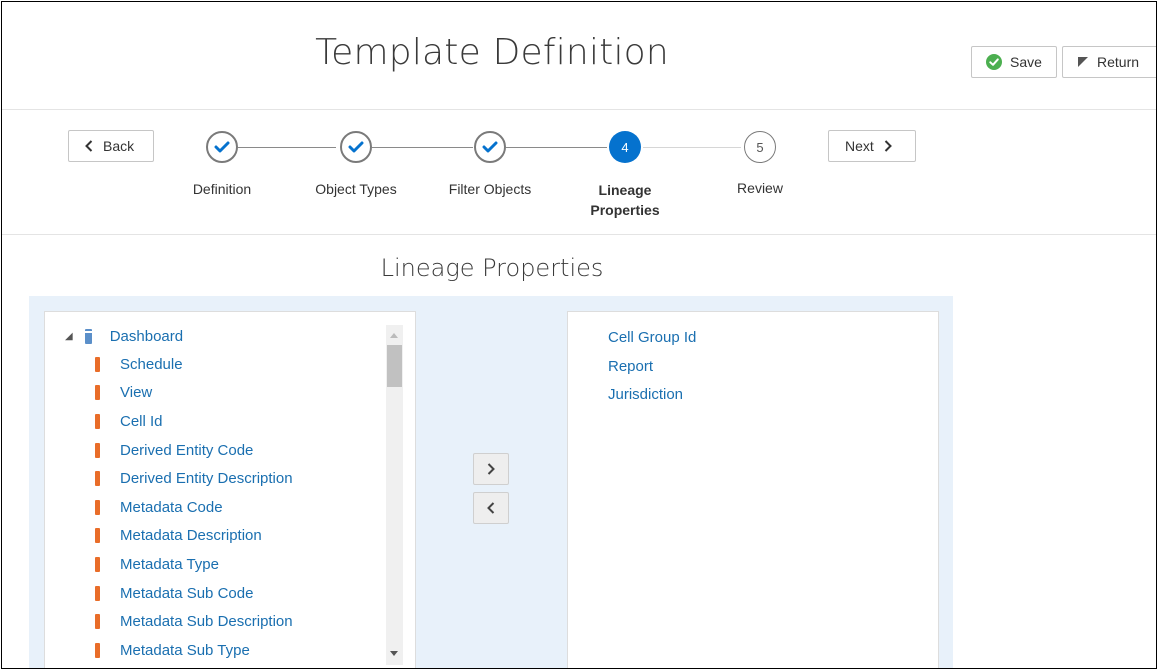 Image resolution: width=1158 pixels, height=669 pixels. What do you see at coordinates (652, 399) in the screenshot?
I see `selected-item: Jurisdiction` at bounding box center [652, 399].